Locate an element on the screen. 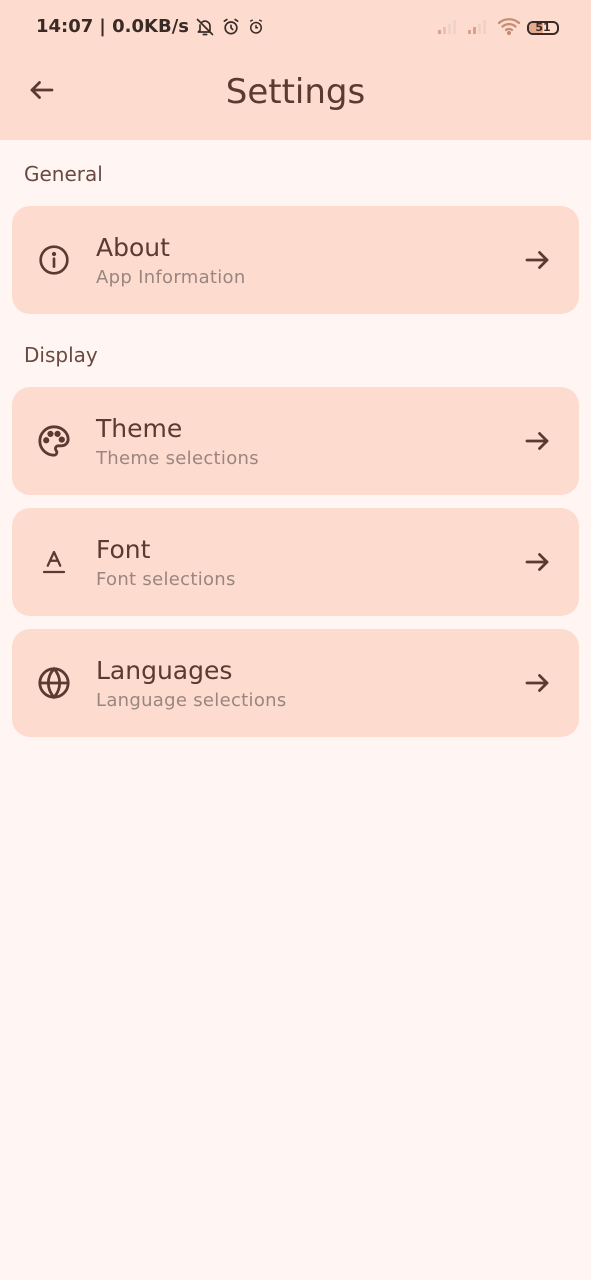 The height and width of the screenshot is (1280, 591). status-time: 14:07 is located at coordinates (65, 26).